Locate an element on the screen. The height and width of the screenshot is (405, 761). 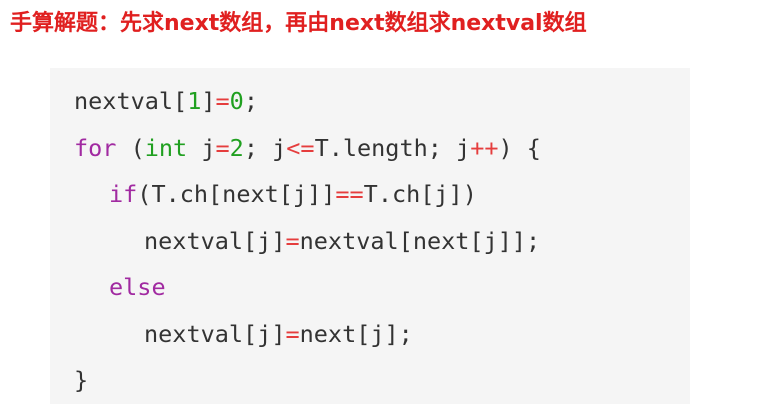
code-token-plain: ) { is located at coordinates (519, 147).